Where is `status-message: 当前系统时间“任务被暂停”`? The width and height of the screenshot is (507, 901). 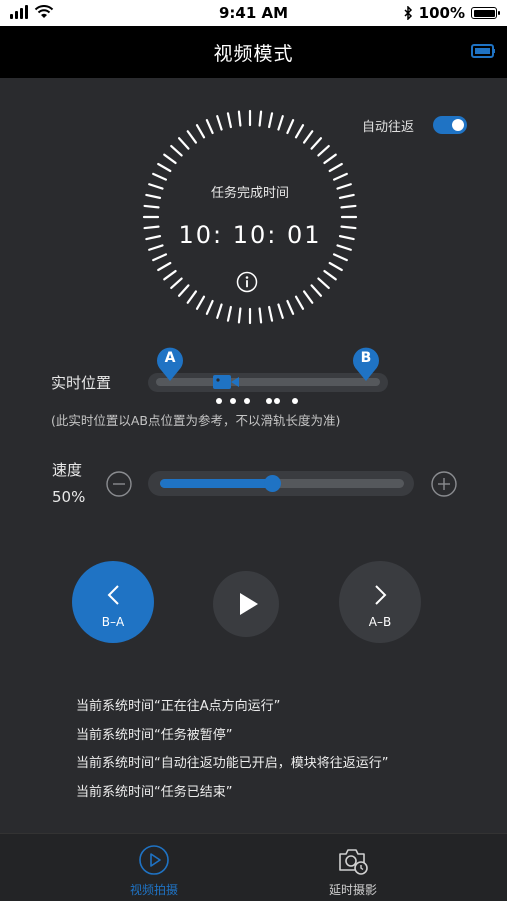 status-message: 当前系统时间“任务被暂停” is located at coordinates (154, 735).